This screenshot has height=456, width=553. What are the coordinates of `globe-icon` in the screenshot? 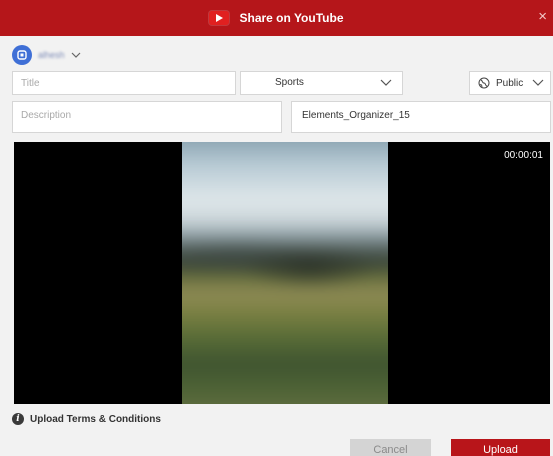 It's located at (484, 83).